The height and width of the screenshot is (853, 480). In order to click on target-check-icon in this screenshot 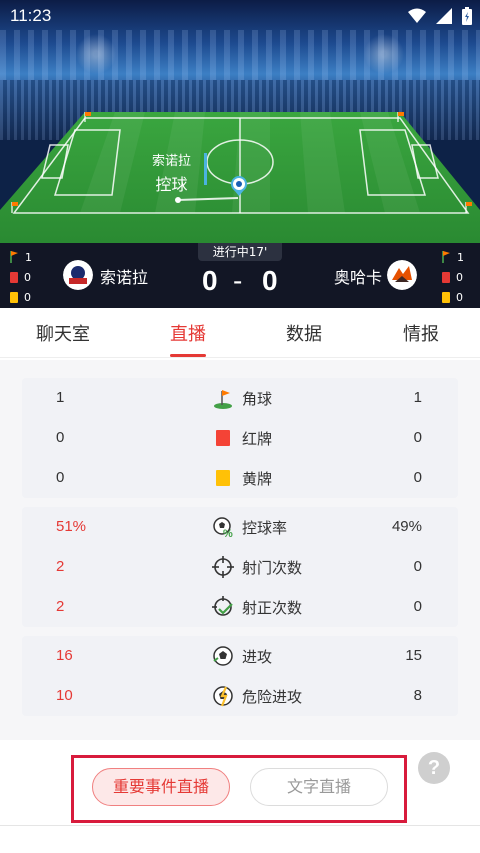, I will do `click(222, 606)`.